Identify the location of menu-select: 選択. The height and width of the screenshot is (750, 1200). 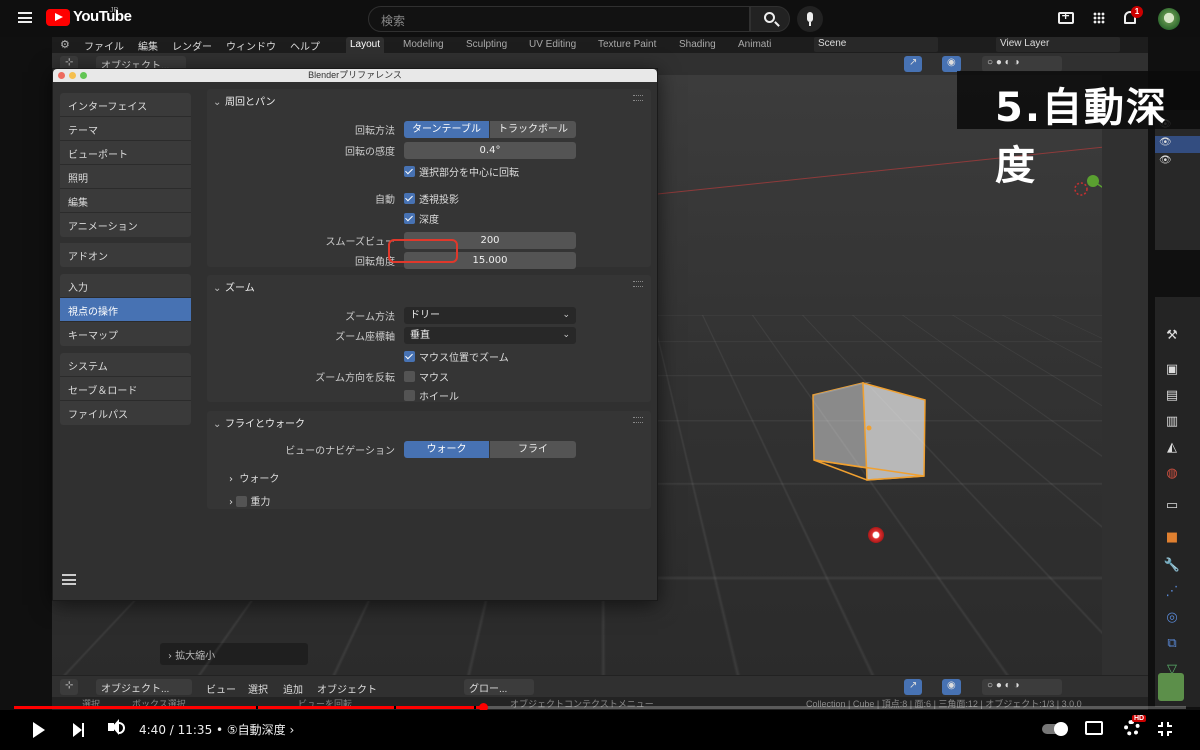
(258, 688).